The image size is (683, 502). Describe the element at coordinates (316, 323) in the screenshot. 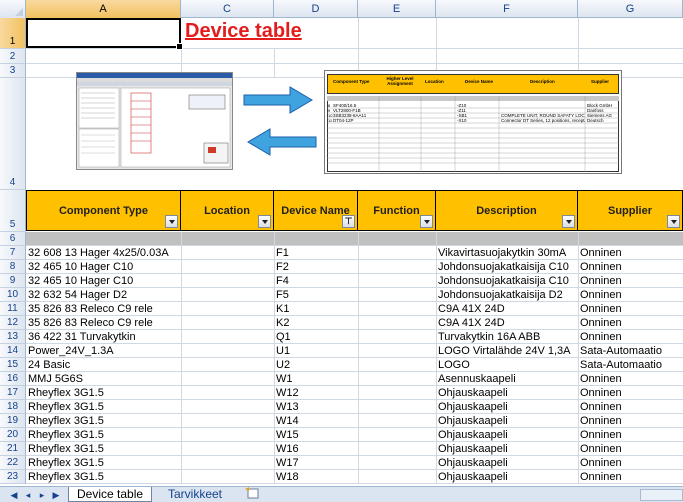

I see `cell-device-name: K2` at that location.